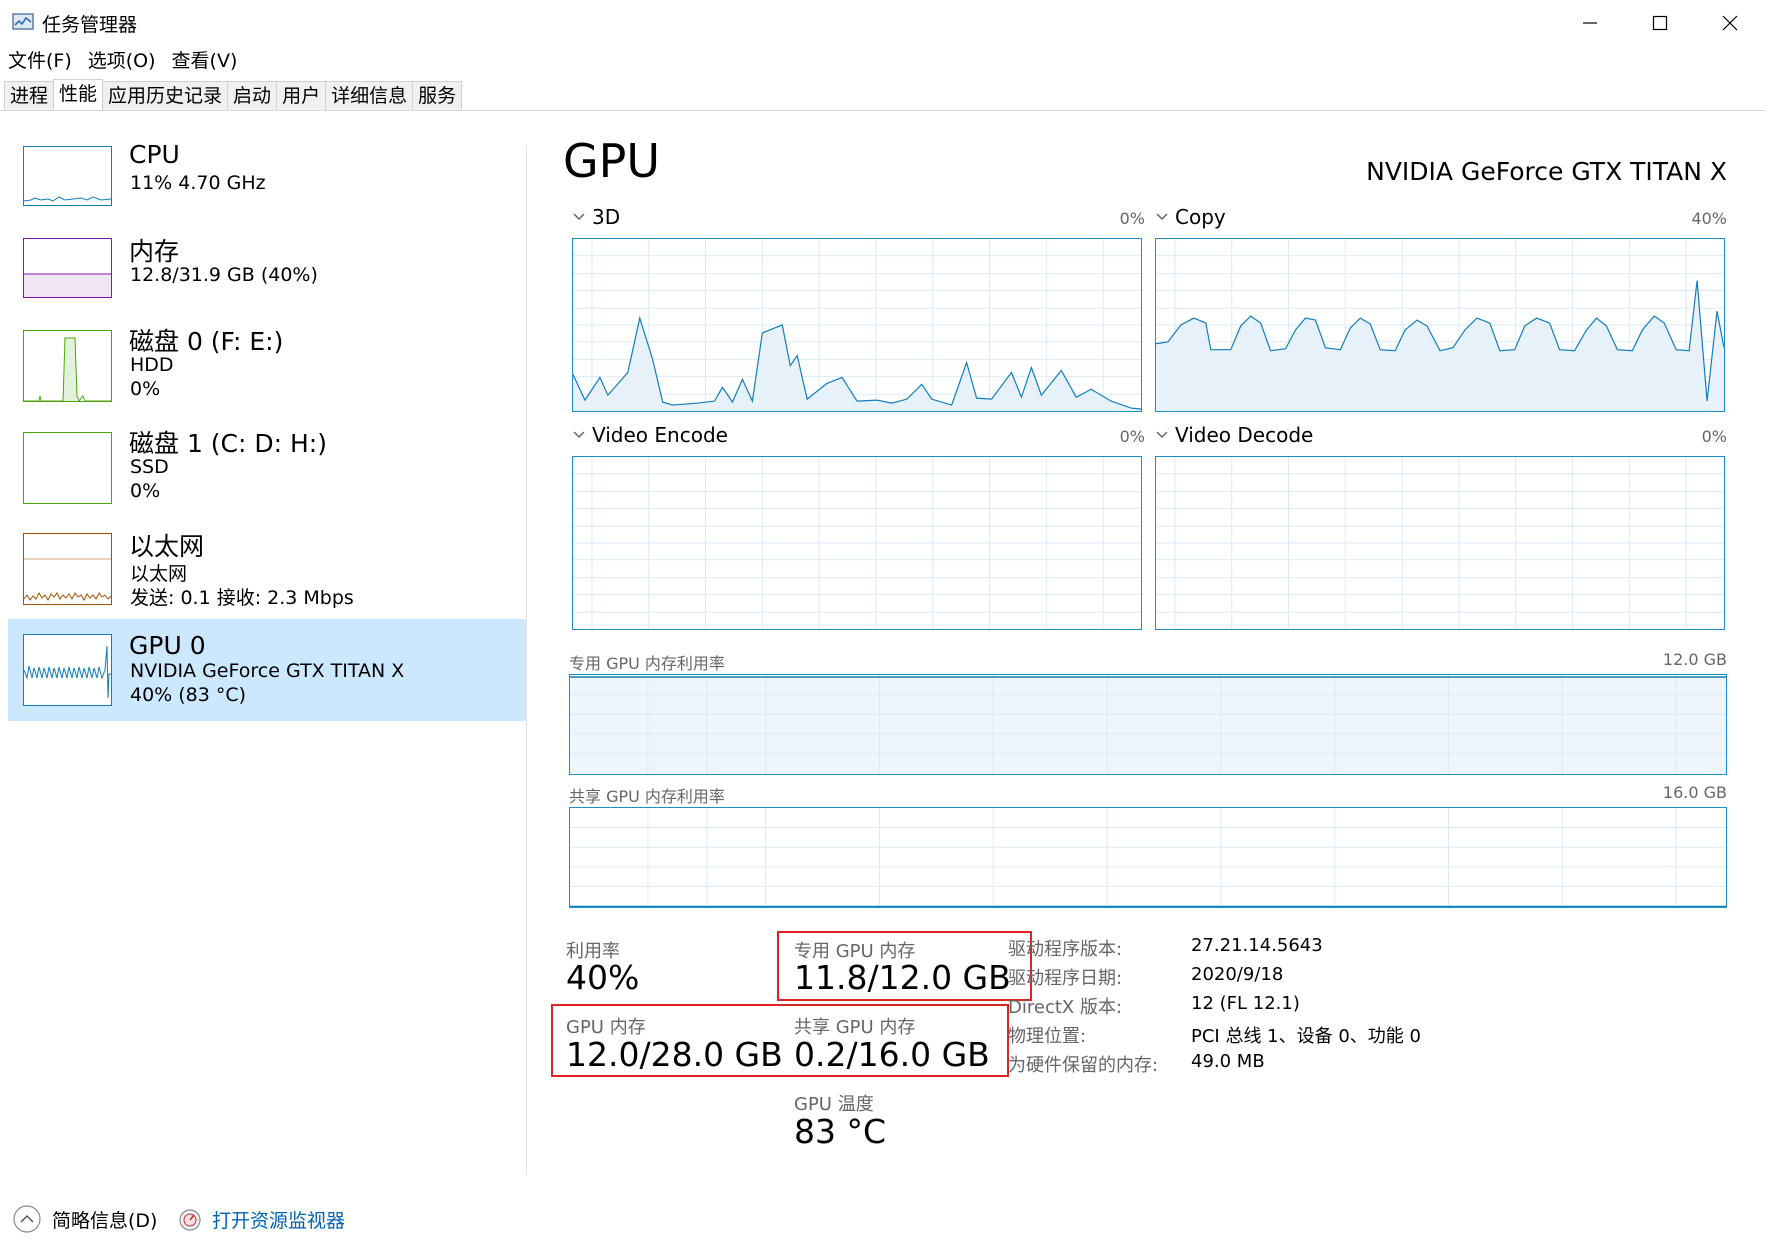 The width and height of the screenshot is (1765, 1255). Describe the element at coordinates (1237, 974) in the screenshot. I see `driver-date-value: 2020/9/18` at that location.